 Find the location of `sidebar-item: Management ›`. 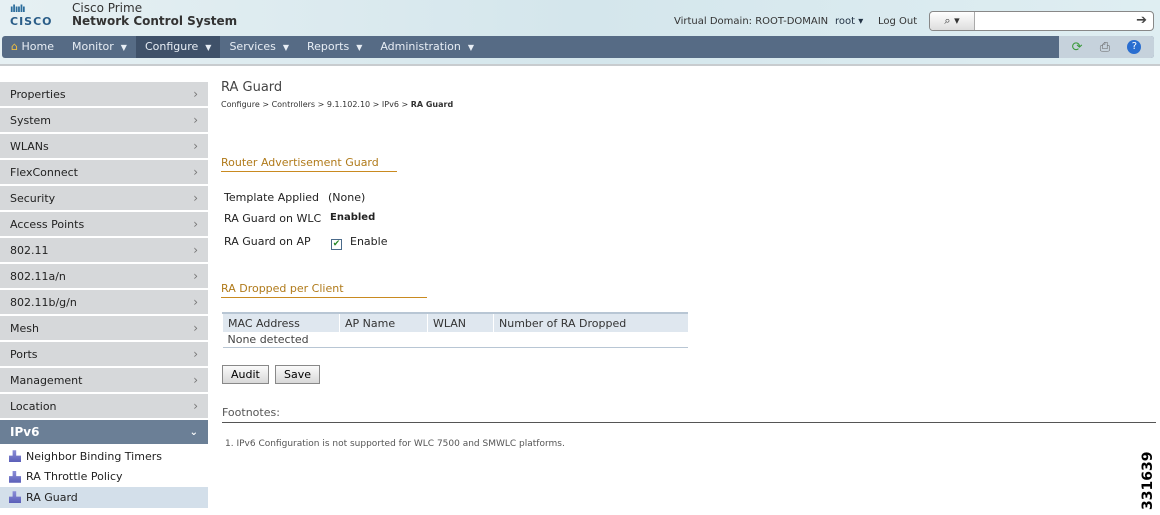

sidebar-item: Management › is located at coordinates (104, 381).